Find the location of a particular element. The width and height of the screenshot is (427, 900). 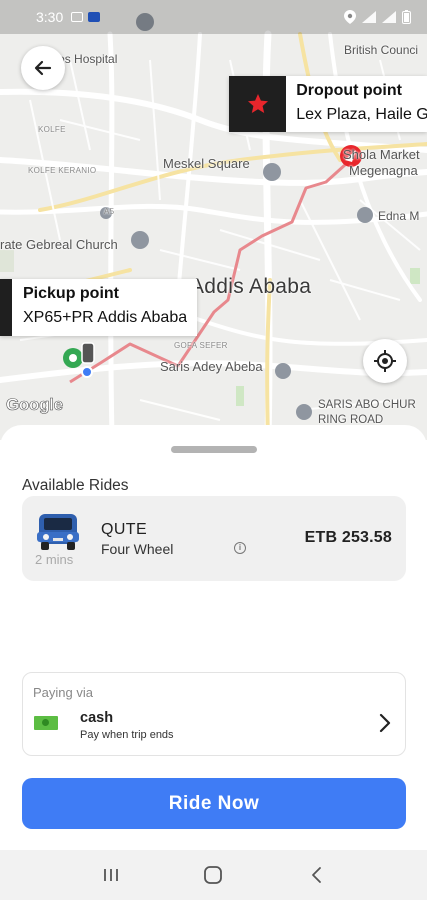

star-icon is located at coordinates (257, 103).